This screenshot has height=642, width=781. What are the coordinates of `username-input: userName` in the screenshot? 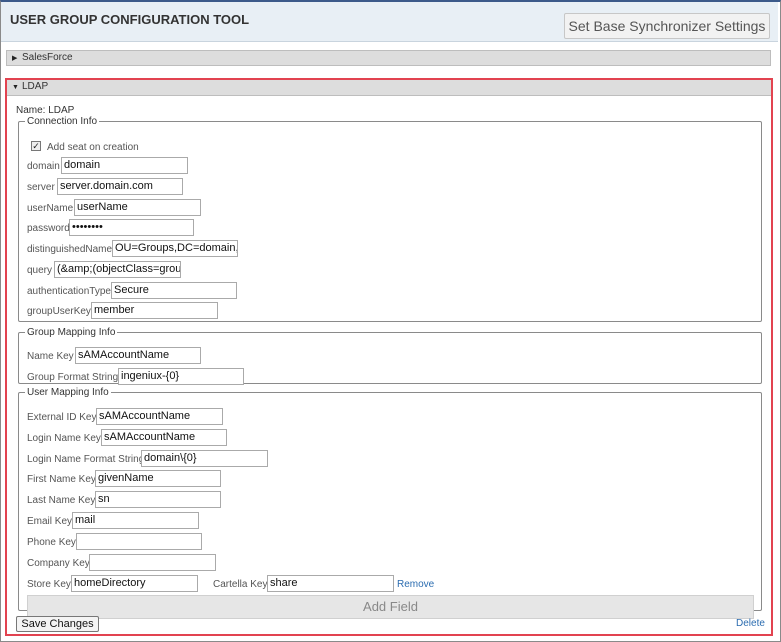 It's located at (137, 207).